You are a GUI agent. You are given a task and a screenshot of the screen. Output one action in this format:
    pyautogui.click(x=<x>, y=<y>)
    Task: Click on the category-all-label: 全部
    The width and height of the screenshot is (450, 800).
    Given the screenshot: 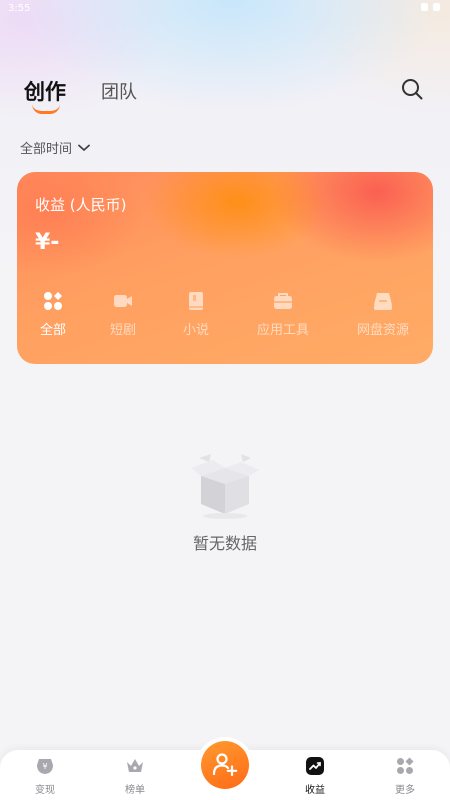 What is the action you would take?
    pyautogui.click(x=52, y=330)
    